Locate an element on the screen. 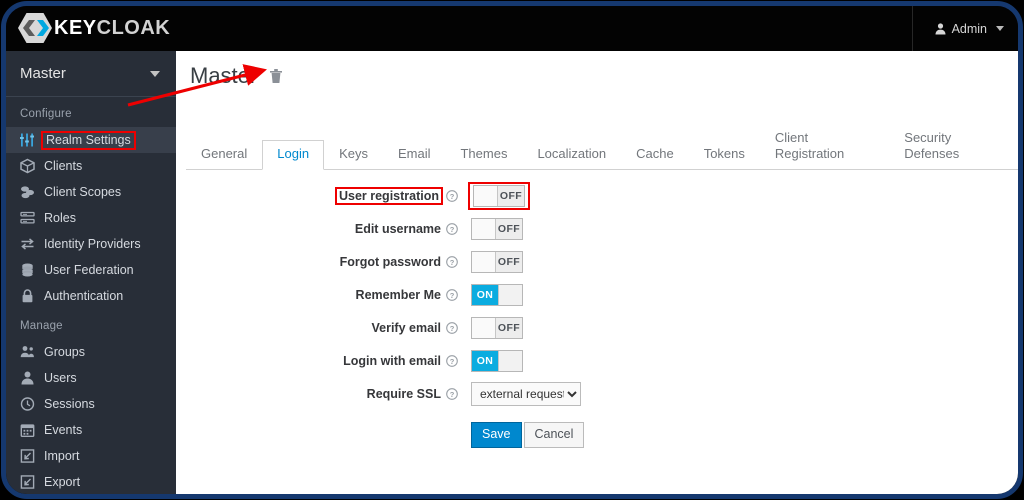  form-label-text: User registration is located at coordinates (388, 195).